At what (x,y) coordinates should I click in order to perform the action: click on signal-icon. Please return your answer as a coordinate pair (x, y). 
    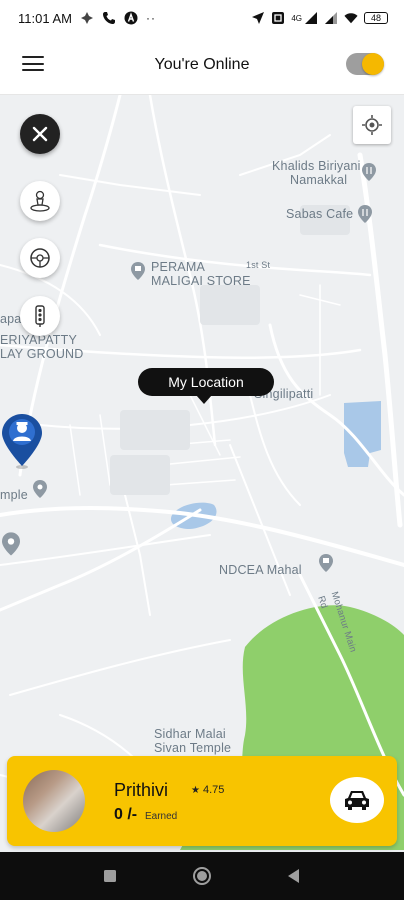
    Looking at the image, I should click on (311, 18).